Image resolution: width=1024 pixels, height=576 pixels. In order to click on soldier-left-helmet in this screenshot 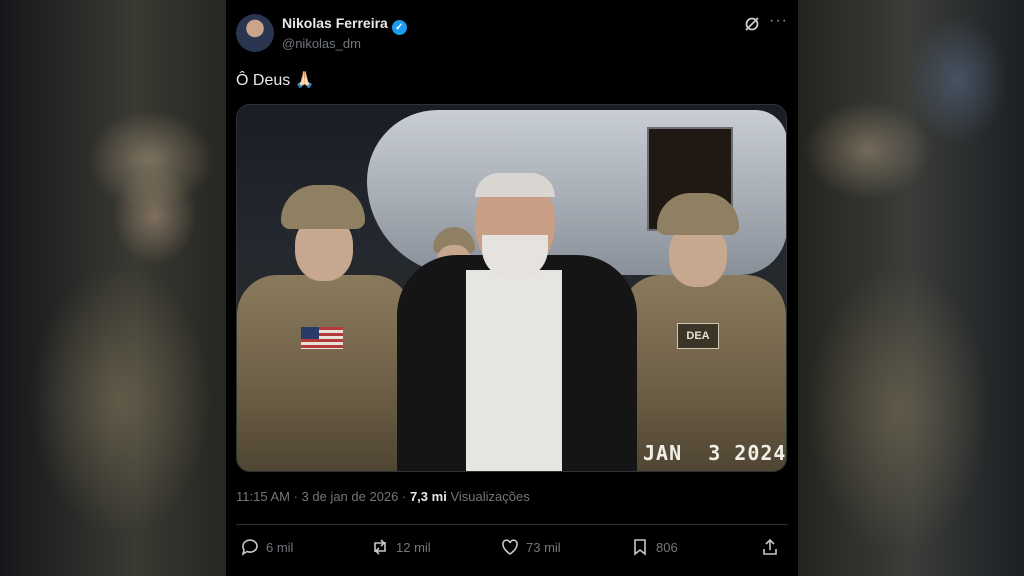, I will do `click(323, 207)`.